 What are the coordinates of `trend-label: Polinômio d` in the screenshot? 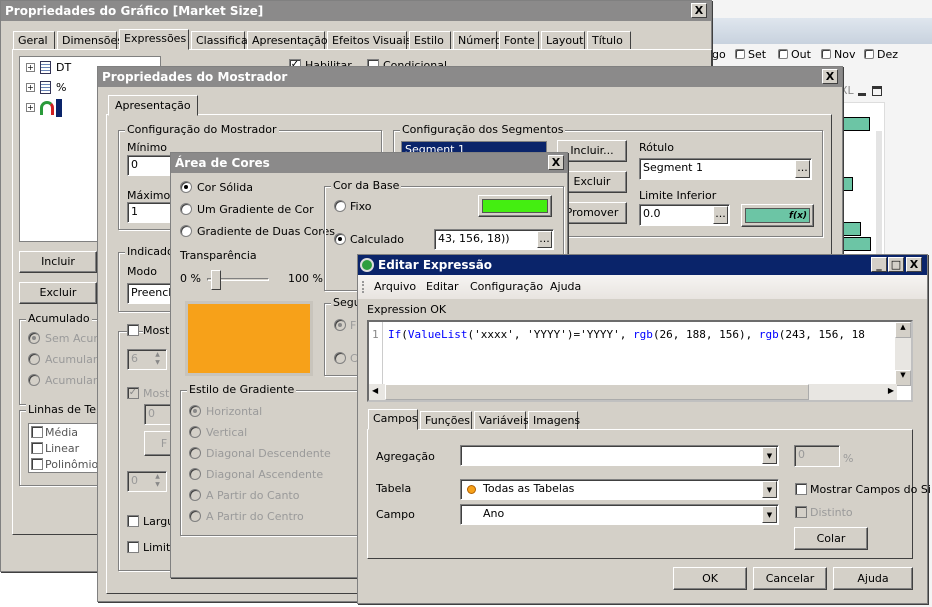 It's located at (72, 464).